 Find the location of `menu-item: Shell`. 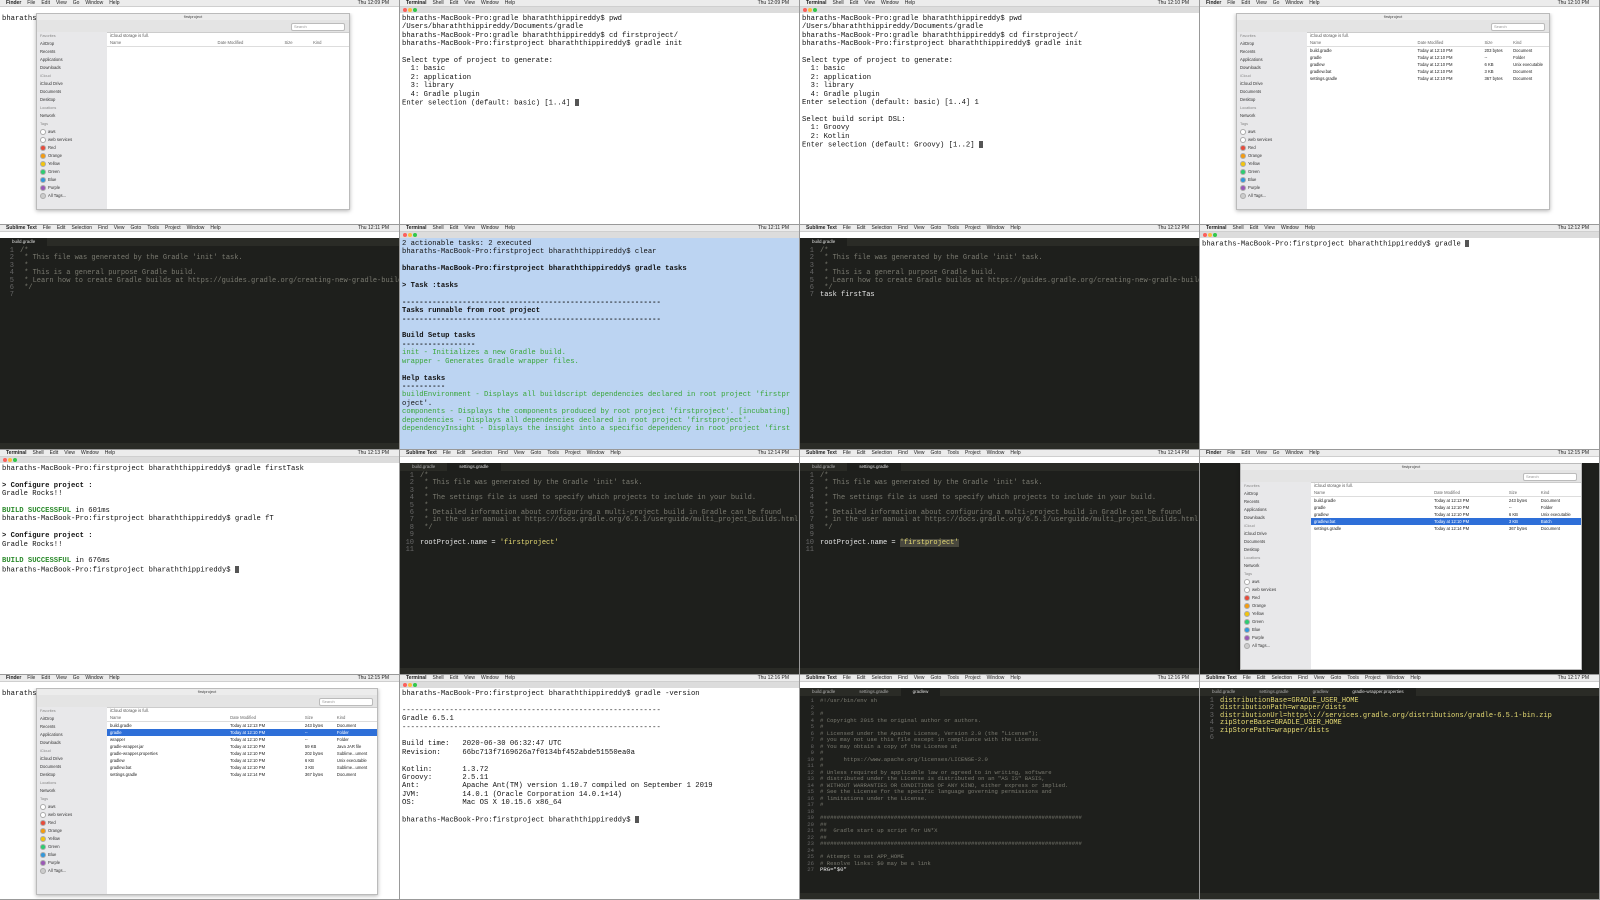

menu-item: Shell is located at coordinates (437, 228).